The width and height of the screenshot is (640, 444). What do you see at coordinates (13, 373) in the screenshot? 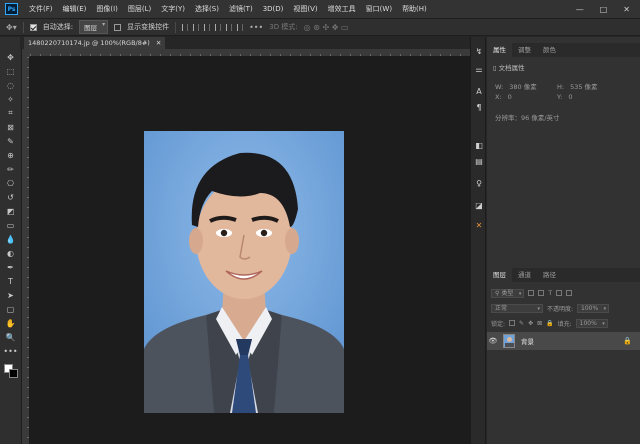
I see `background-color-swatch` at bounding box center [13, 373].